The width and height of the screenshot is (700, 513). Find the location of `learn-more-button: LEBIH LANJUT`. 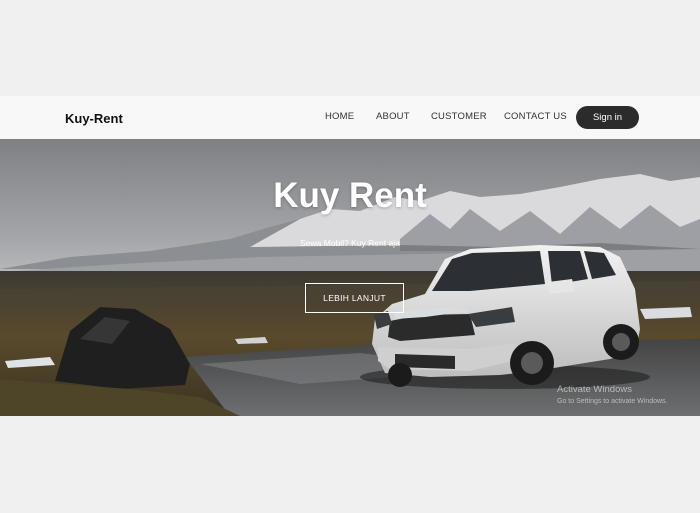

learn-more-button: LEBIH LANJUT is located at coordinates (354, 298).